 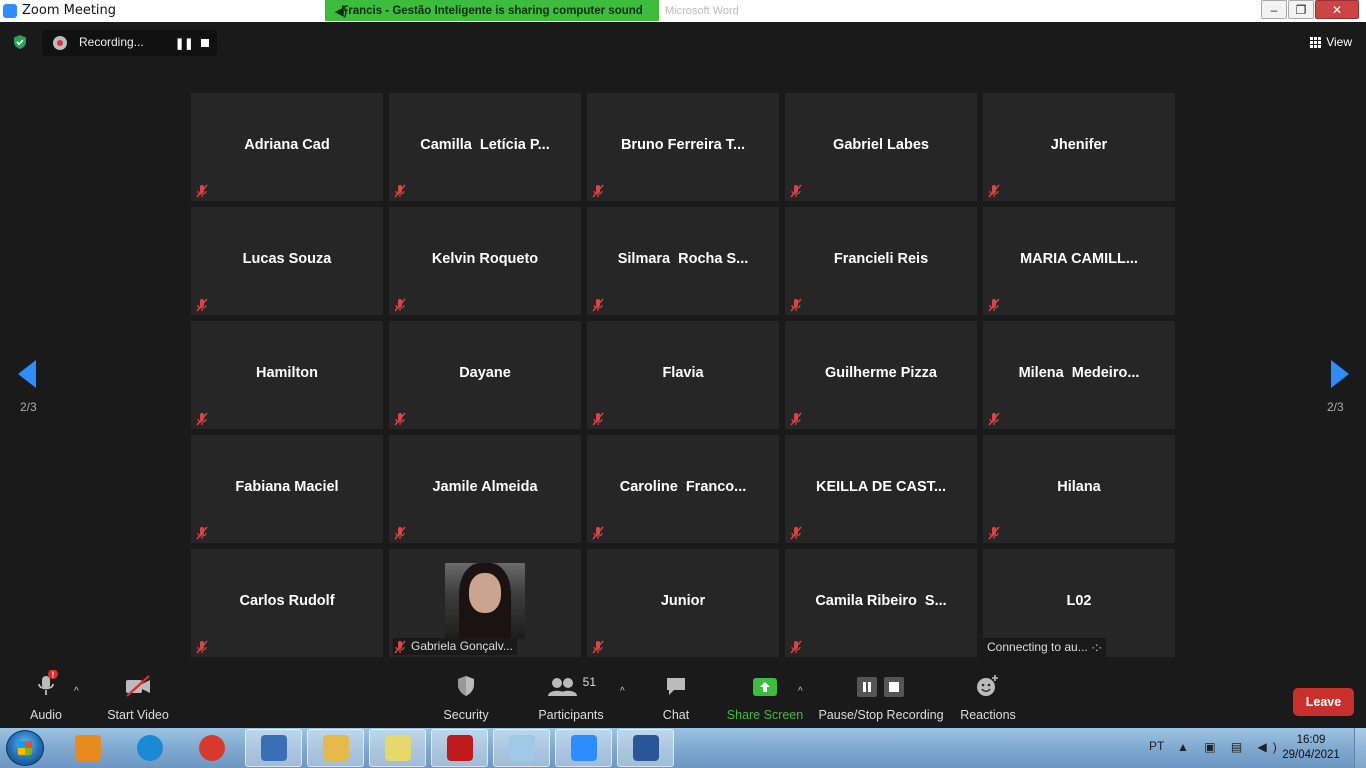 What do you see at coordinates (287, 489) in the screenshot?
I see `participant-tile: Fabiana Maciel` at bounding box center [287, 489].